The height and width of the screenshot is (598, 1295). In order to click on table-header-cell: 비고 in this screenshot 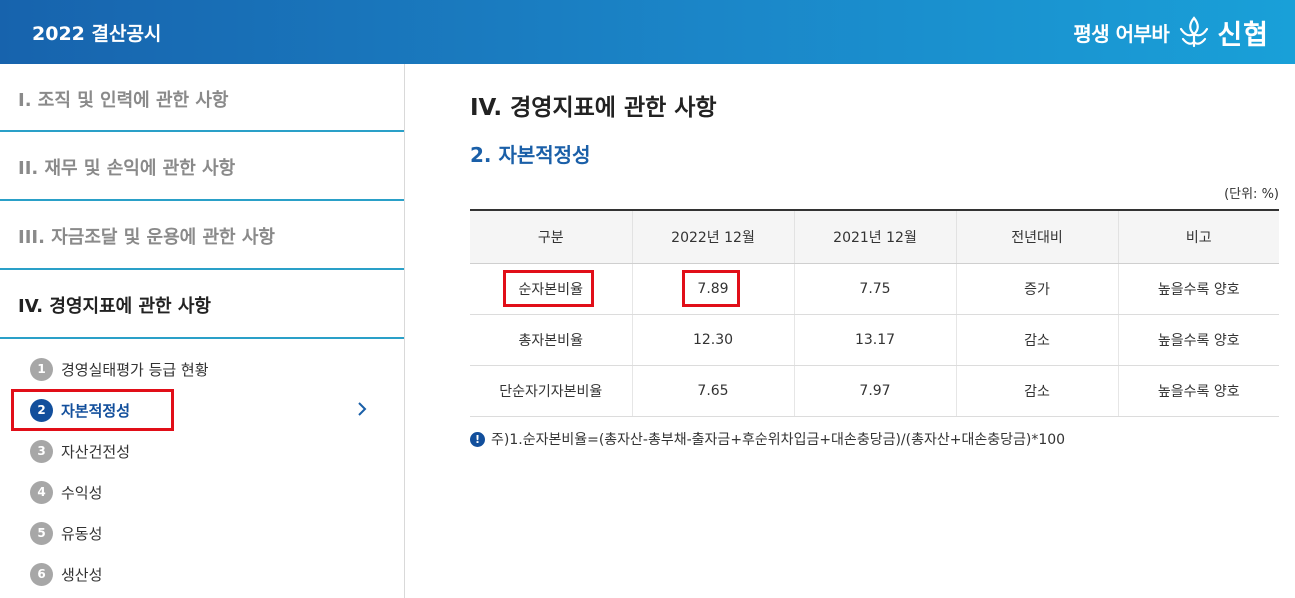, I will do `click(1198, 236)`.